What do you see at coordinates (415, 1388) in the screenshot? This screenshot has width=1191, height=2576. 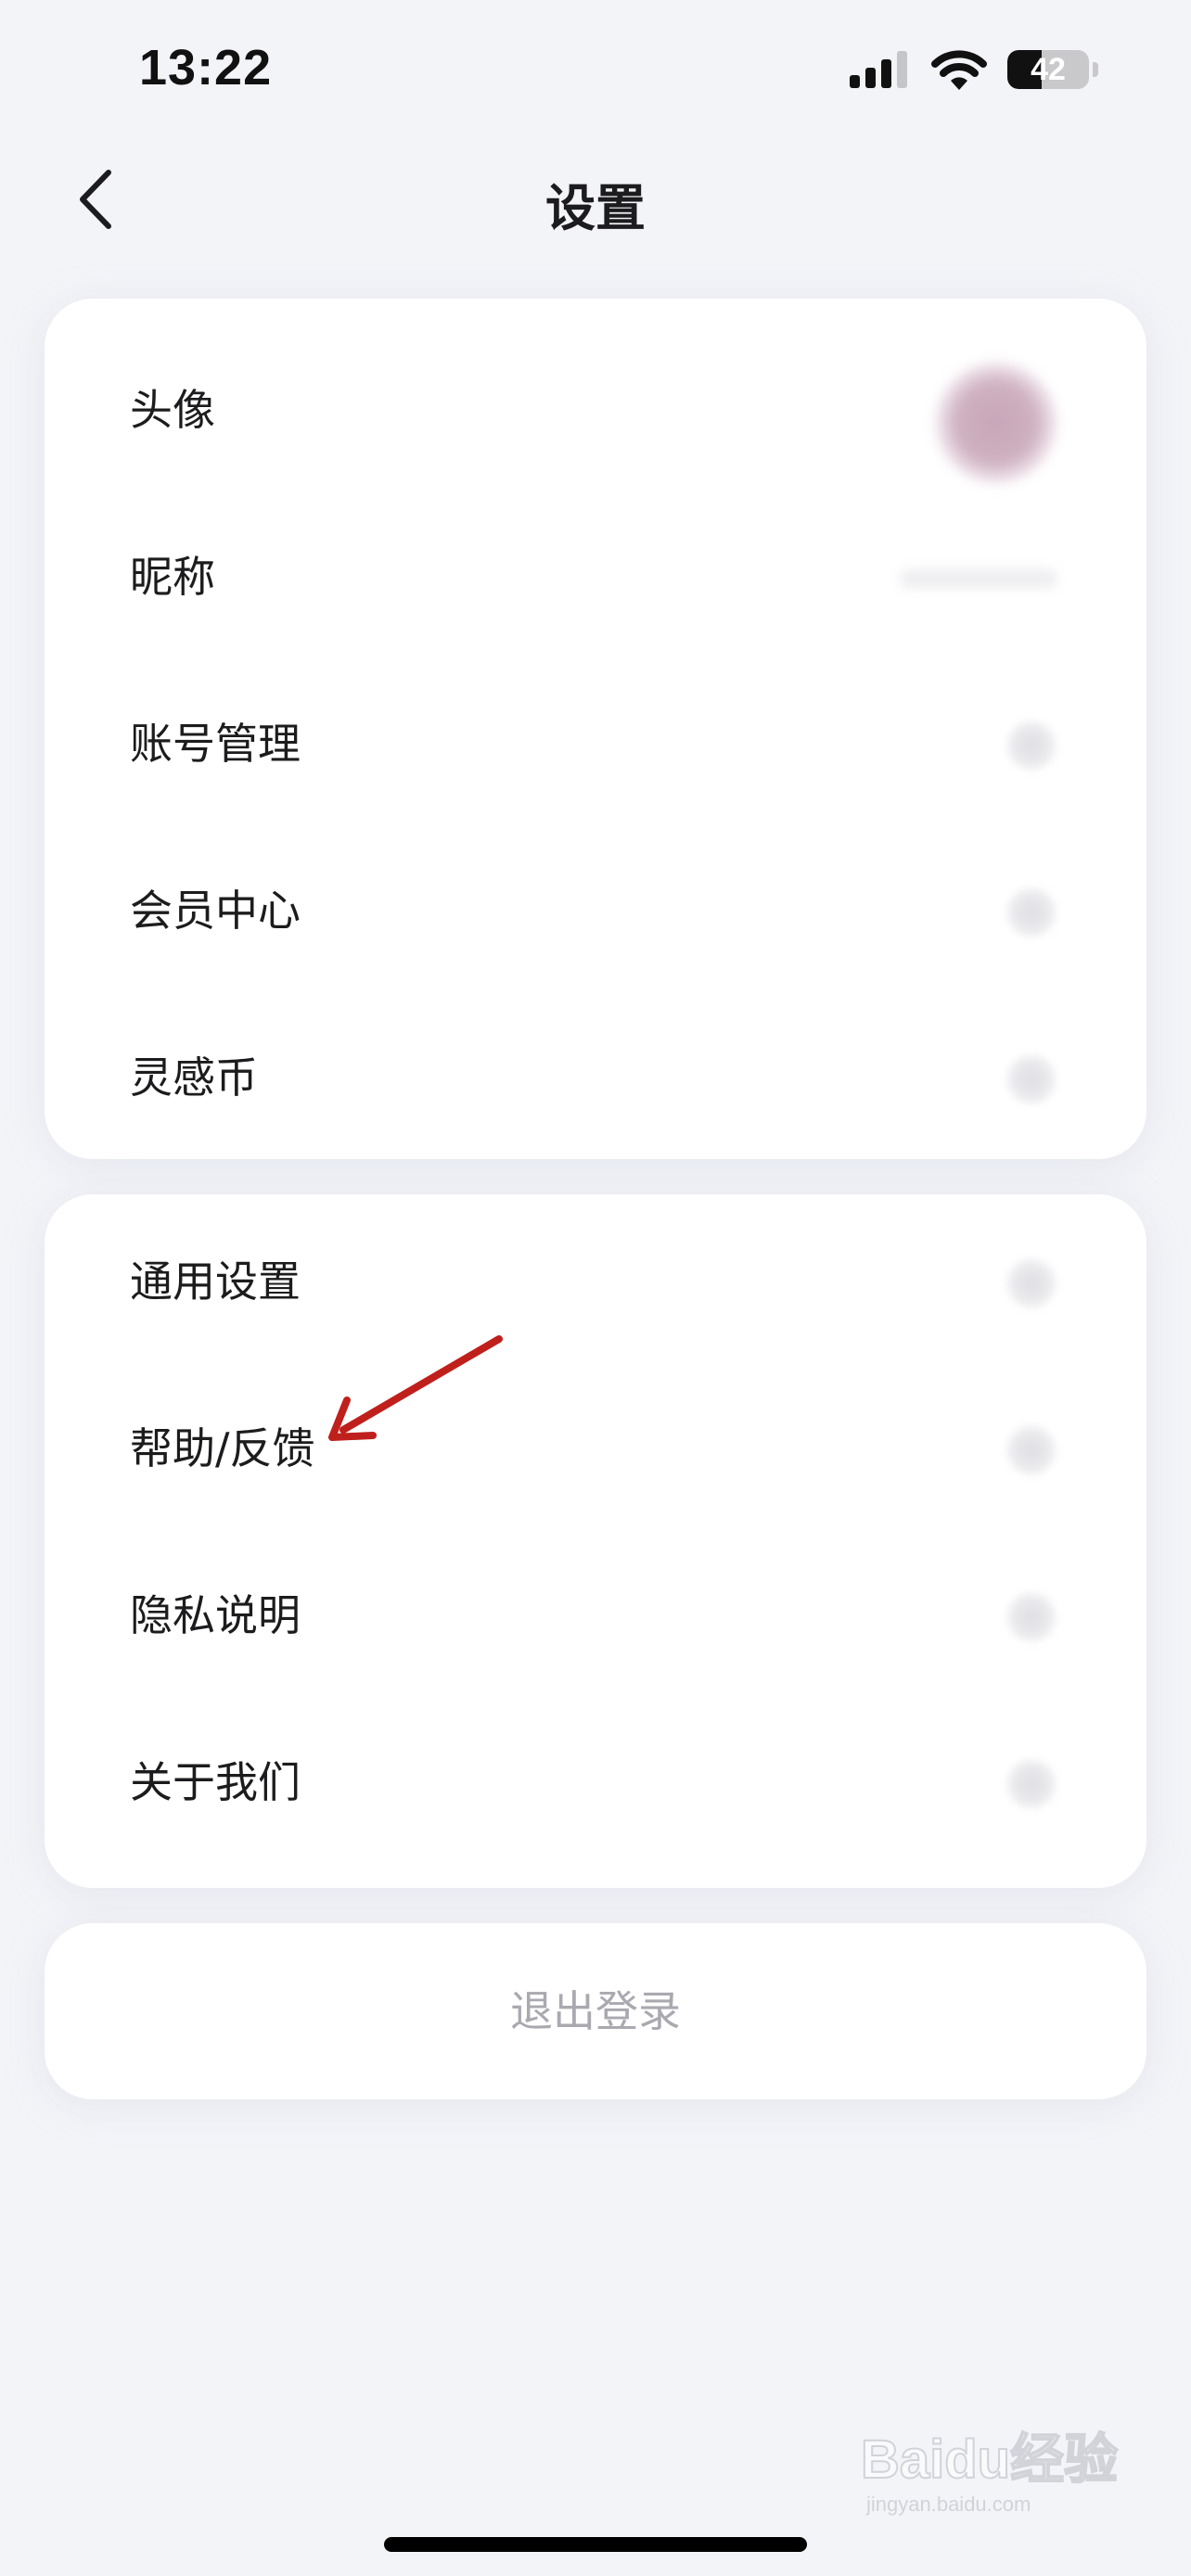 I see `annotation-arrow-icon` at bounding box center [415, 1388].